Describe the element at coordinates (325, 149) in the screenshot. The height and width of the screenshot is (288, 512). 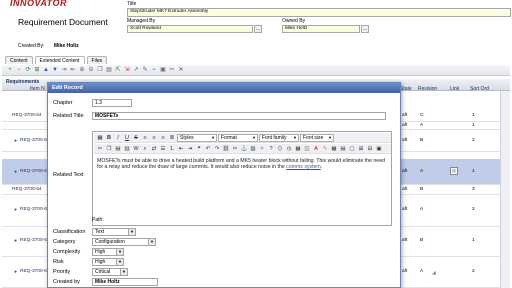
I see `highlight-color-icon: ✎` at that location.